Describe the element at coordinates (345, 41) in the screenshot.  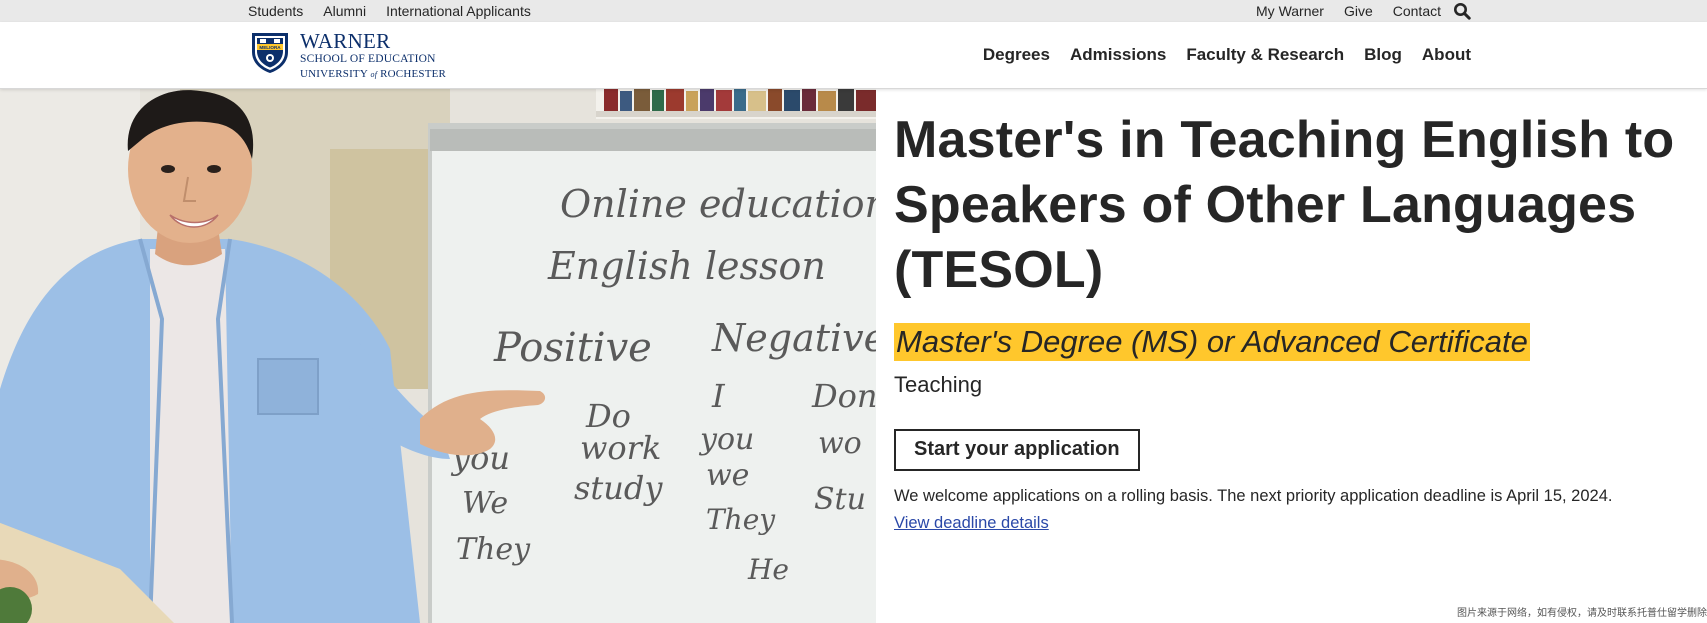
I see `logo-name: WARNER` at that location.